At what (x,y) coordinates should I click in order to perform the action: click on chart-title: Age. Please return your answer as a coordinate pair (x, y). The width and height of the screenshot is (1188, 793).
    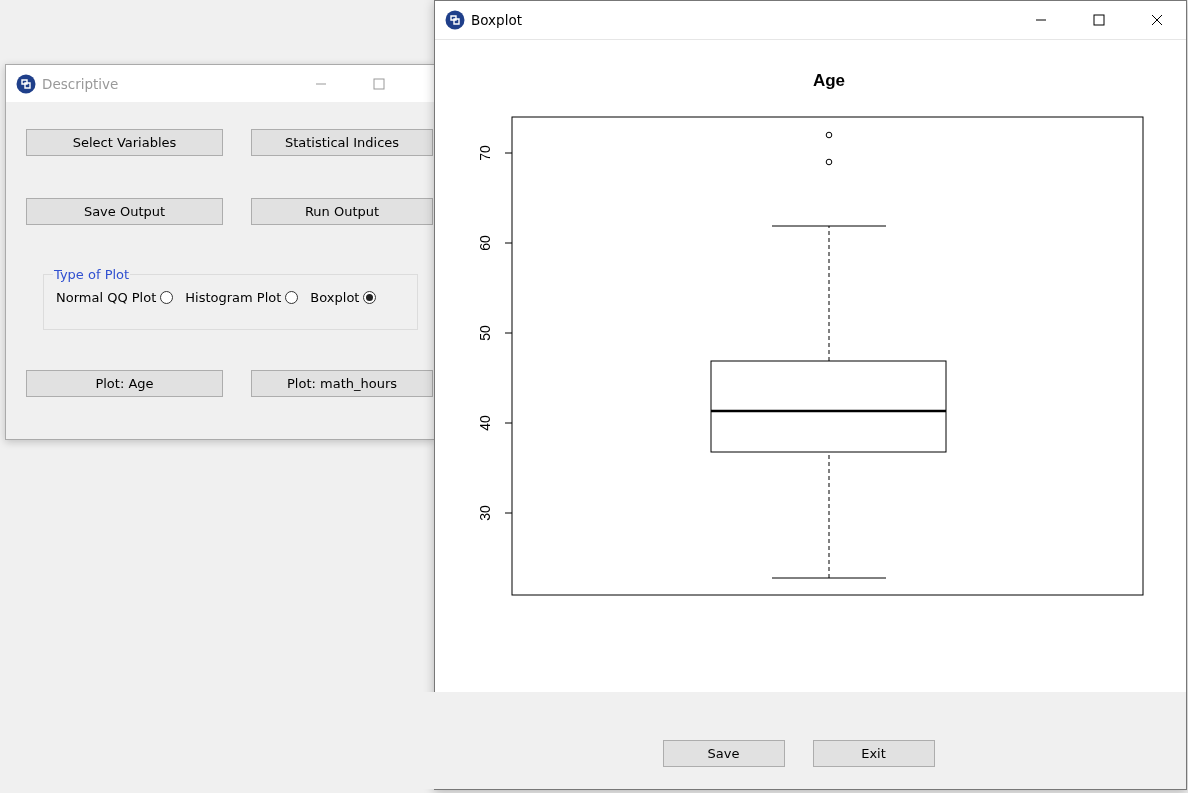
    Looking at the image, I should click on (829, 80).